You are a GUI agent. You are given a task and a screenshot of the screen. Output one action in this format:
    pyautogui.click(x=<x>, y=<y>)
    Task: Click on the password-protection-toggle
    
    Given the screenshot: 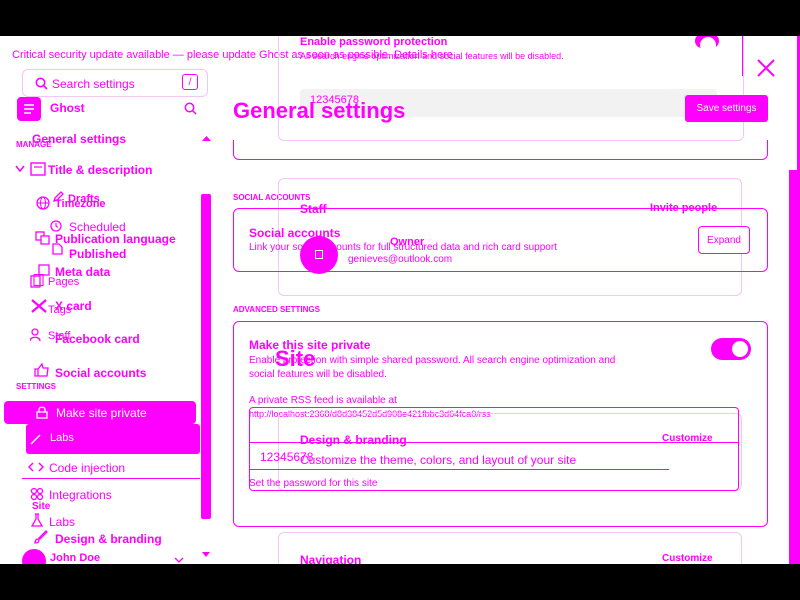 What is the action you would take?
    pyautogui.click(x=707, y=44)
    